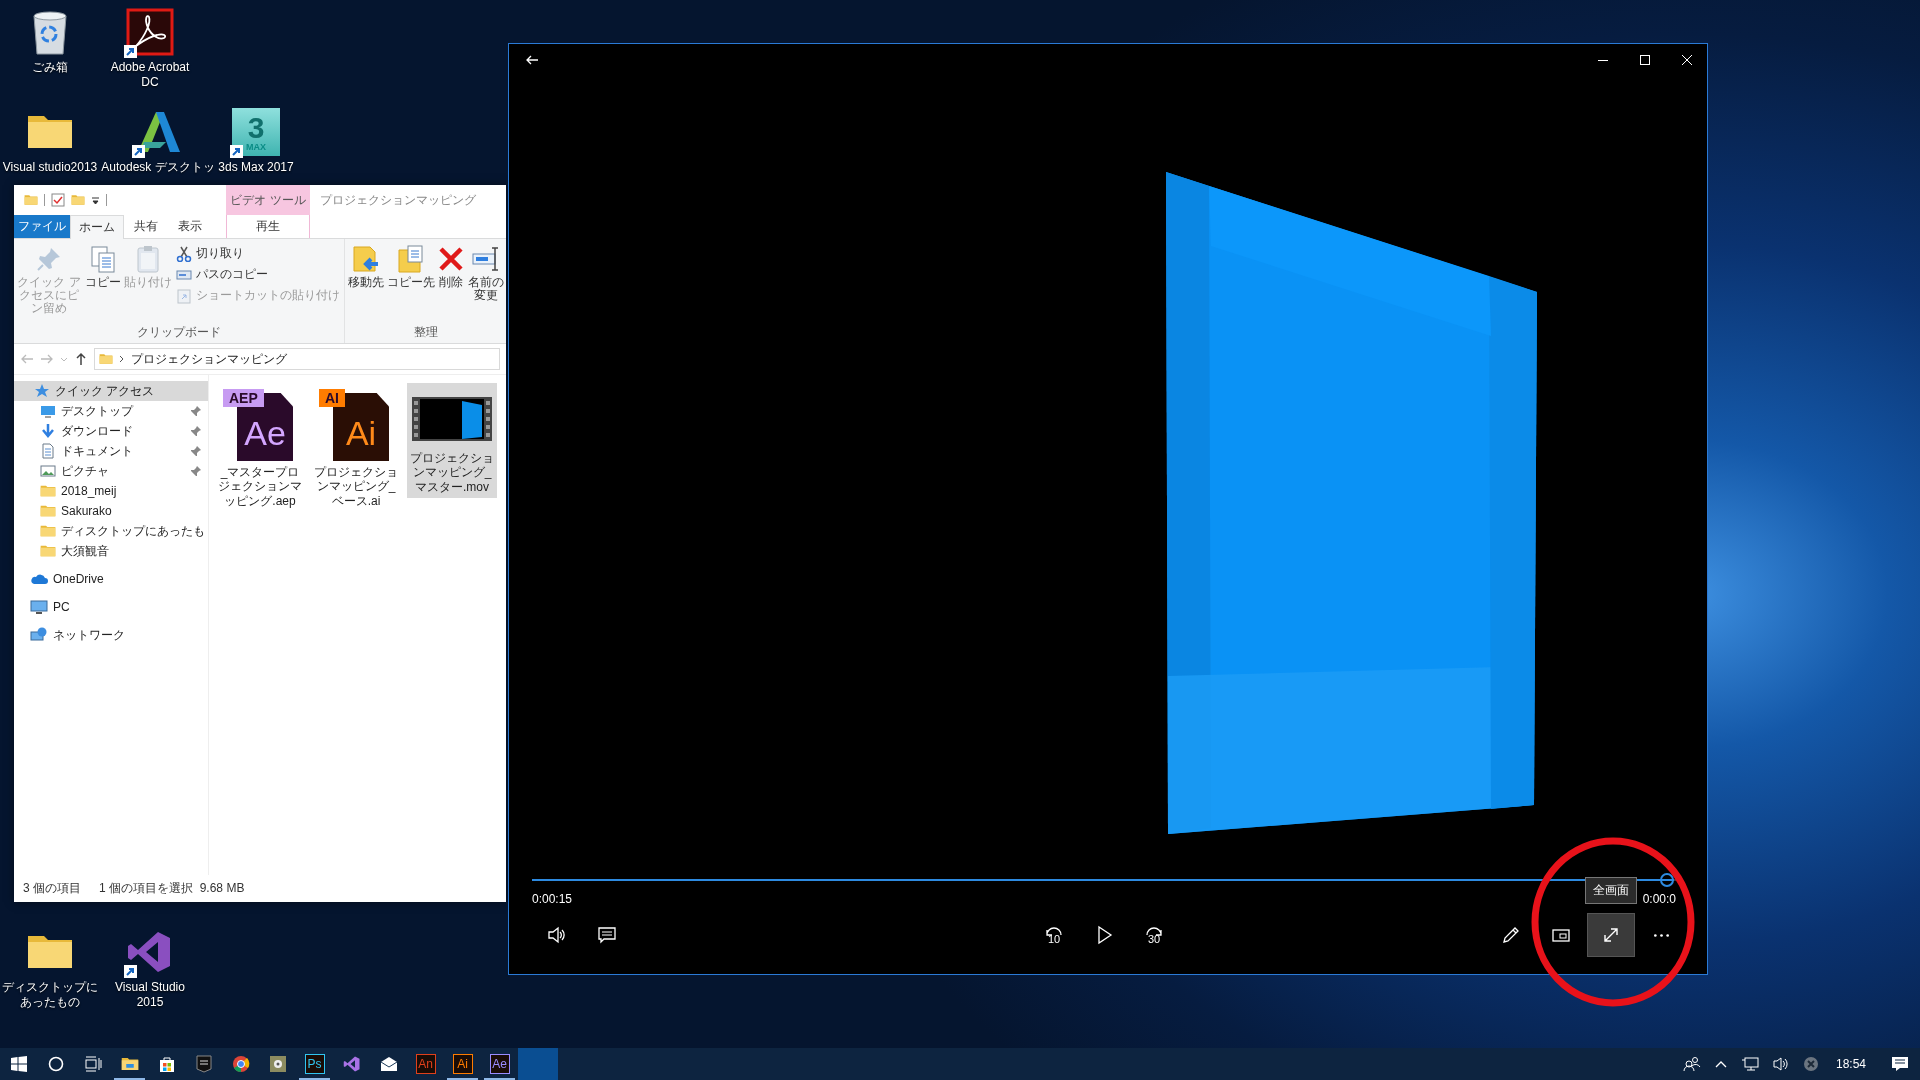 Image resolution: width=1920 pixels, height=1080 pixels. Describe the element at coordinates (356, 448) in the screenshot. I see `file-item: AI Ai プロジェクションマッピング_ベース.ai` at that location.